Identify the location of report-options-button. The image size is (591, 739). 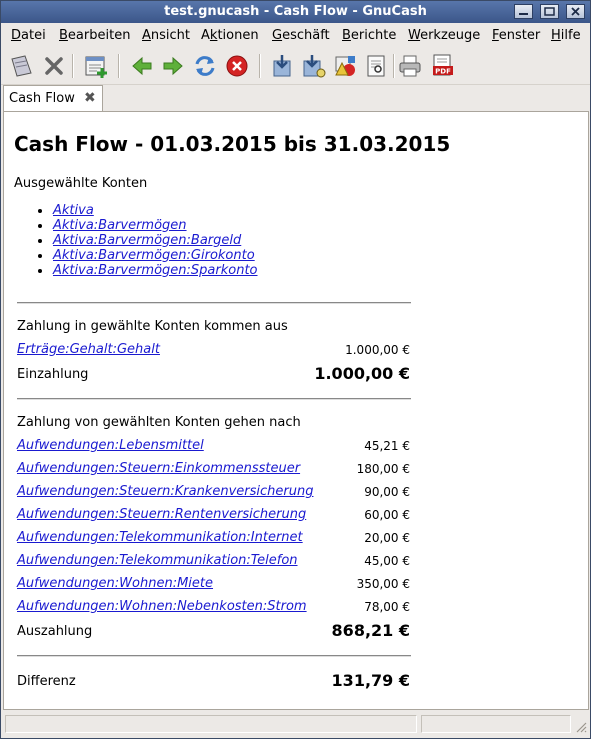
(313, 66).